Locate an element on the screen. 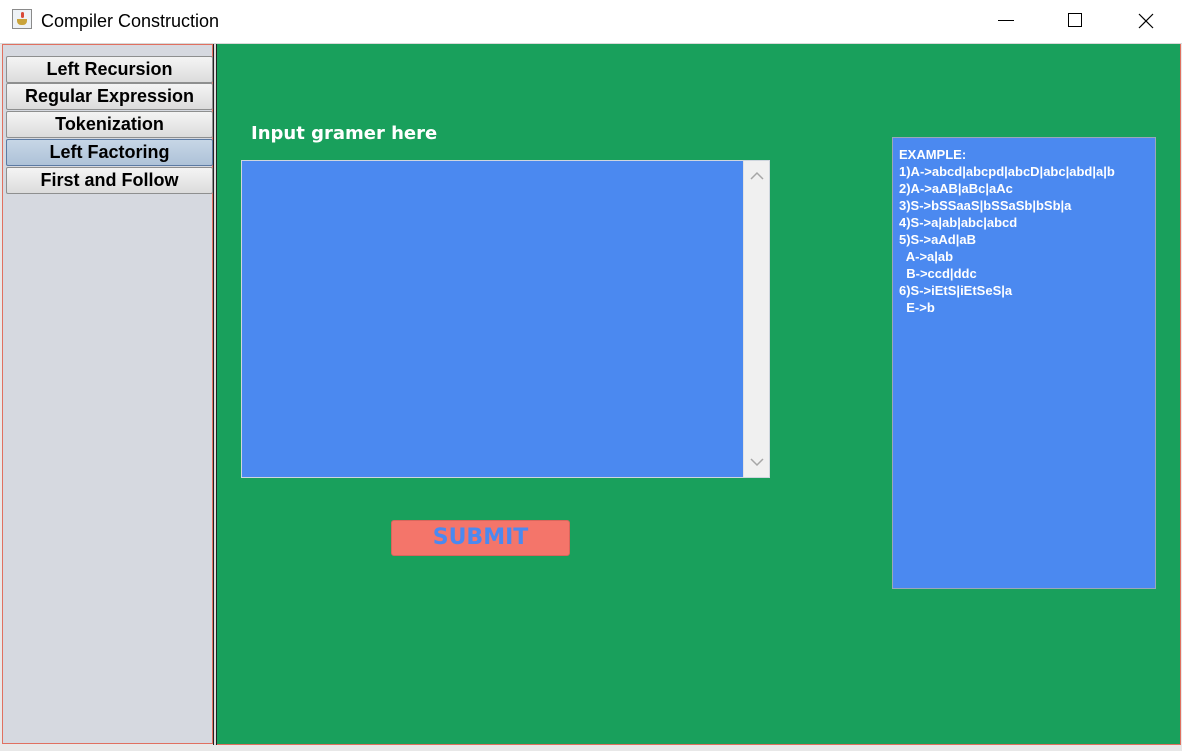  window-title: Compiler Construction is located at coordinates (130, 21).